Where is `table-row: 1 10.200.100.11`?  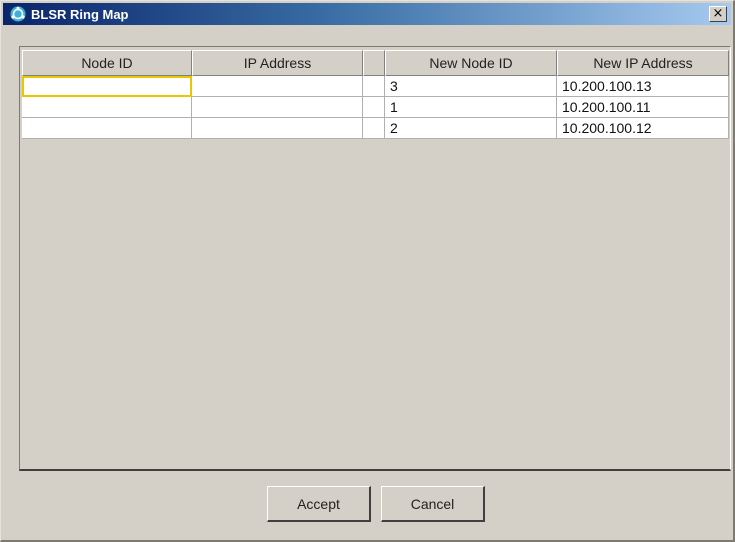 table-row: 1 10.200.100.11 is located at coordinates (375, 107).